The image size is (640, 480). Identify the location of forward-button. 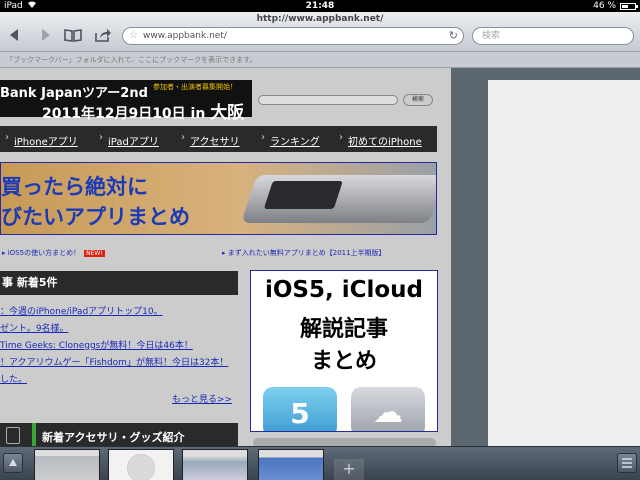
(46, 36).